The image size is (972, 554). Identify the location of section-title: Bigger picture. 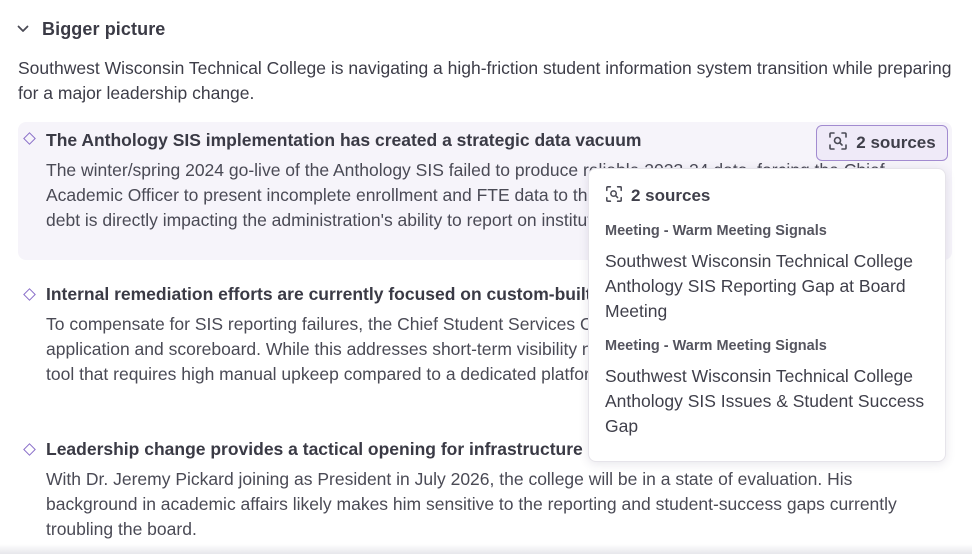
(104, 28).